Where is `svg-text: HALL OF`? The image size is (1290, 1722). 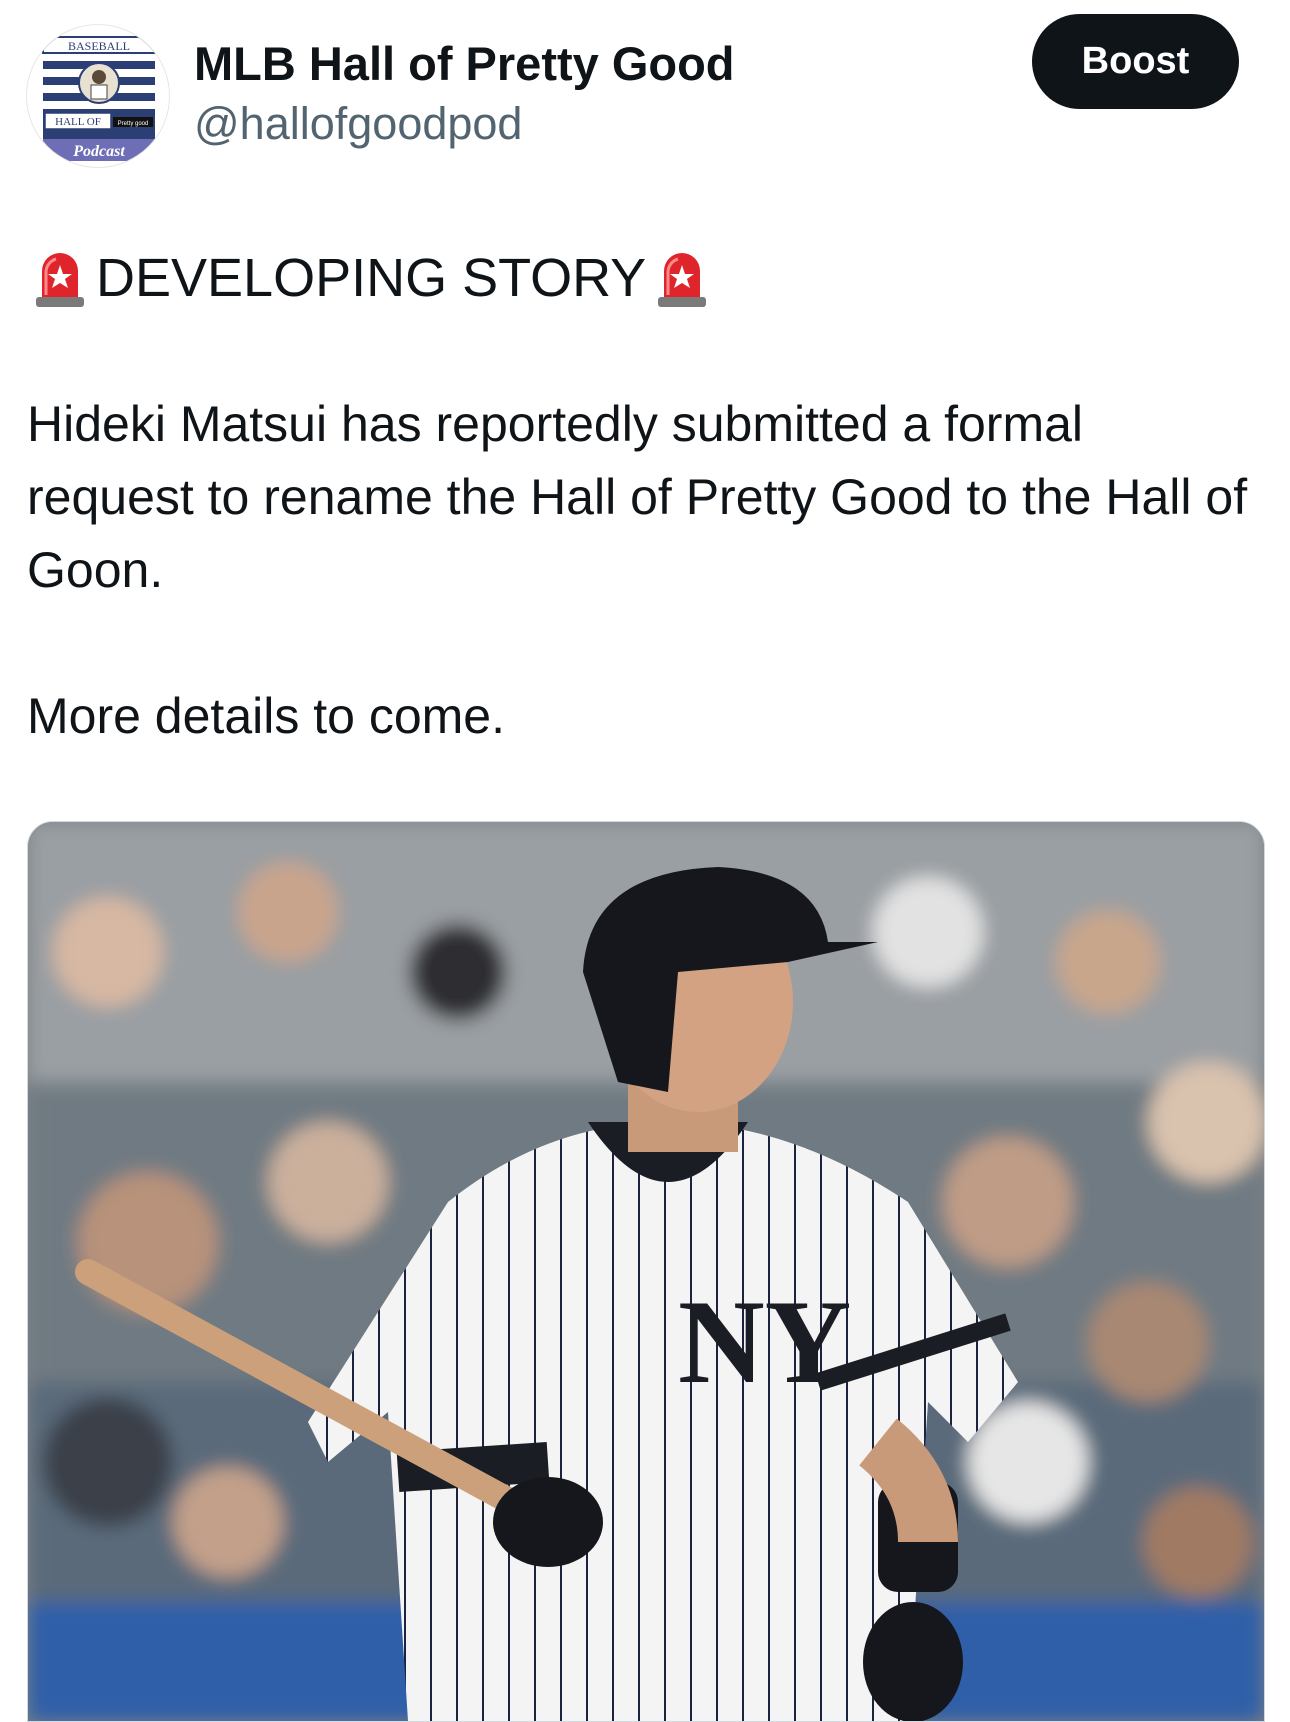 svg-text: HALL OF is located at coordinates (78, 122).